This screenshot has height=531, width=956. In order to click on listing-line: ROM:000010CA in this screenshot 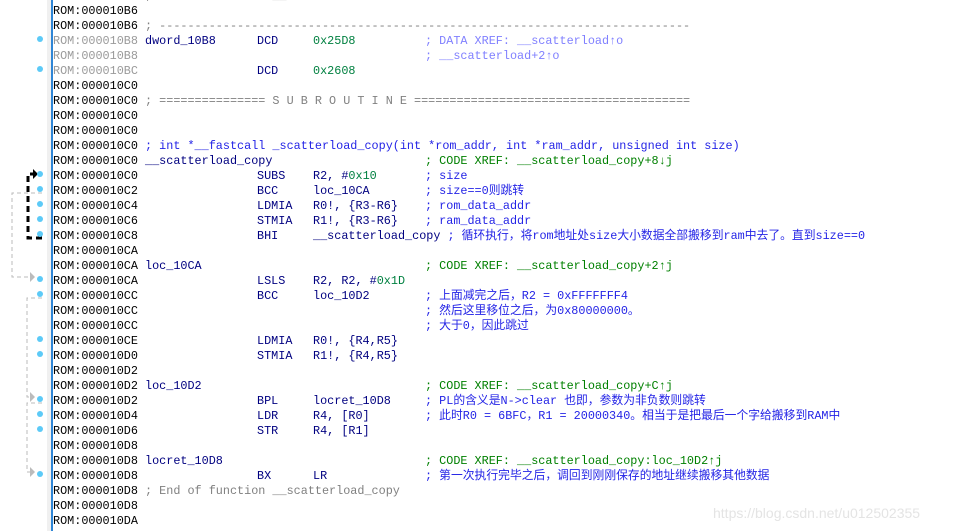, I will do `click(478, 251)`.